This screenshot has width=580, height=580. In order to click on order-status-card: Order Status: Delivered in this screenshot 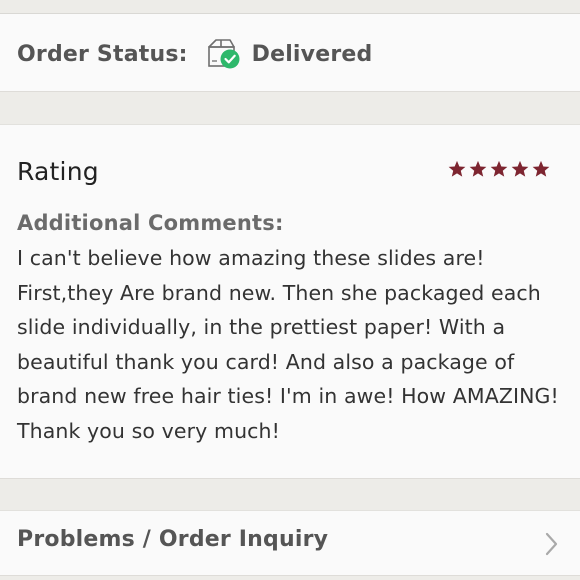, I will do `click(290, 52)`.